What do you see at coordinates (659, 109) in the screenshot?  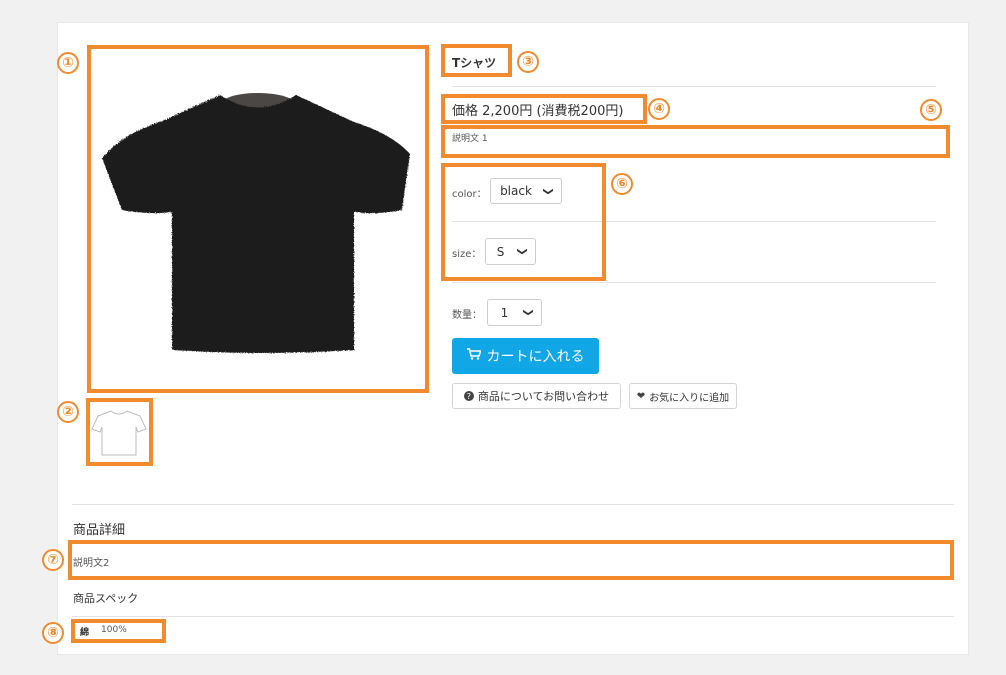 I see `marker-4: ④` at bounding box center [659, 109].